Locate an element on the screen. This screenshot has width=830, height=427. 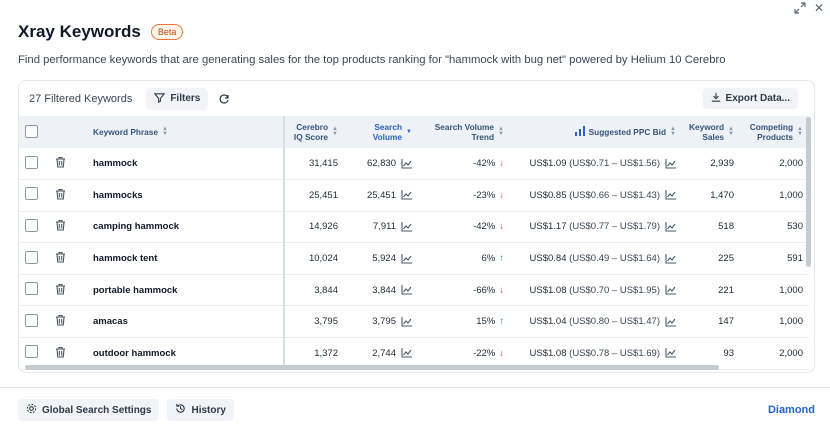
competing-products: 591 is located at coordinates (795, 259).